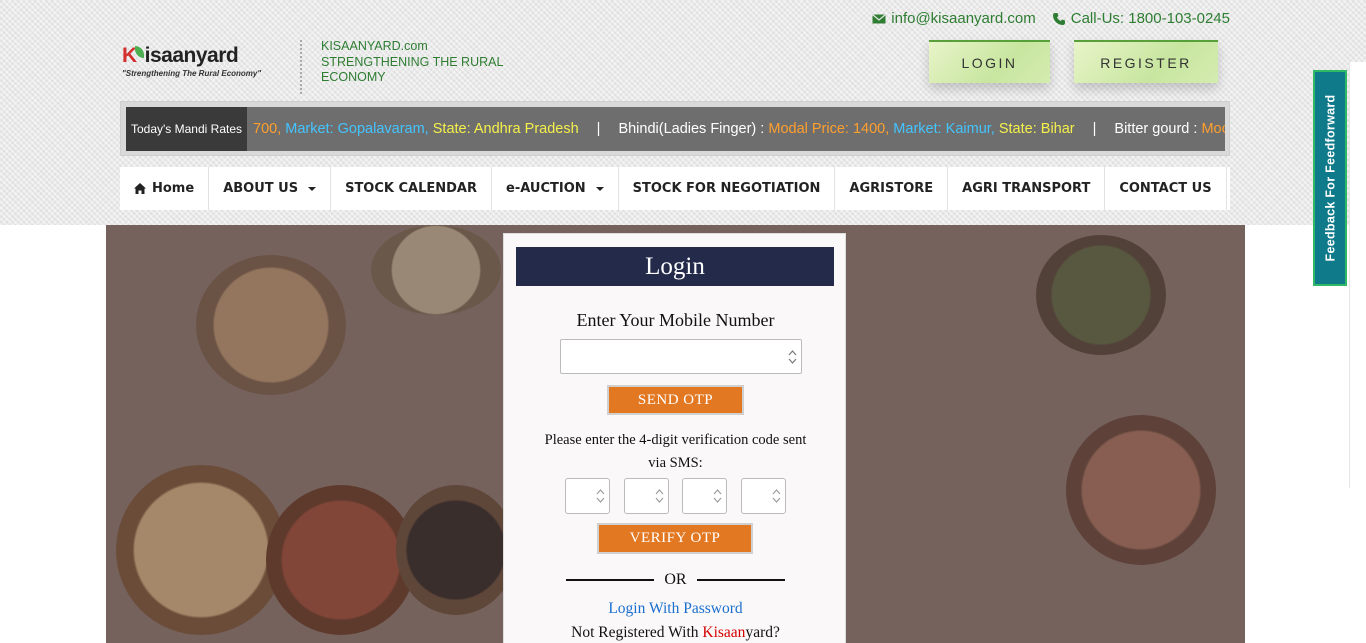  What do you see at coordinates (704, 496) in the screenshot?
I see `otp-digit-3-input` at bounding box center [704, 496].